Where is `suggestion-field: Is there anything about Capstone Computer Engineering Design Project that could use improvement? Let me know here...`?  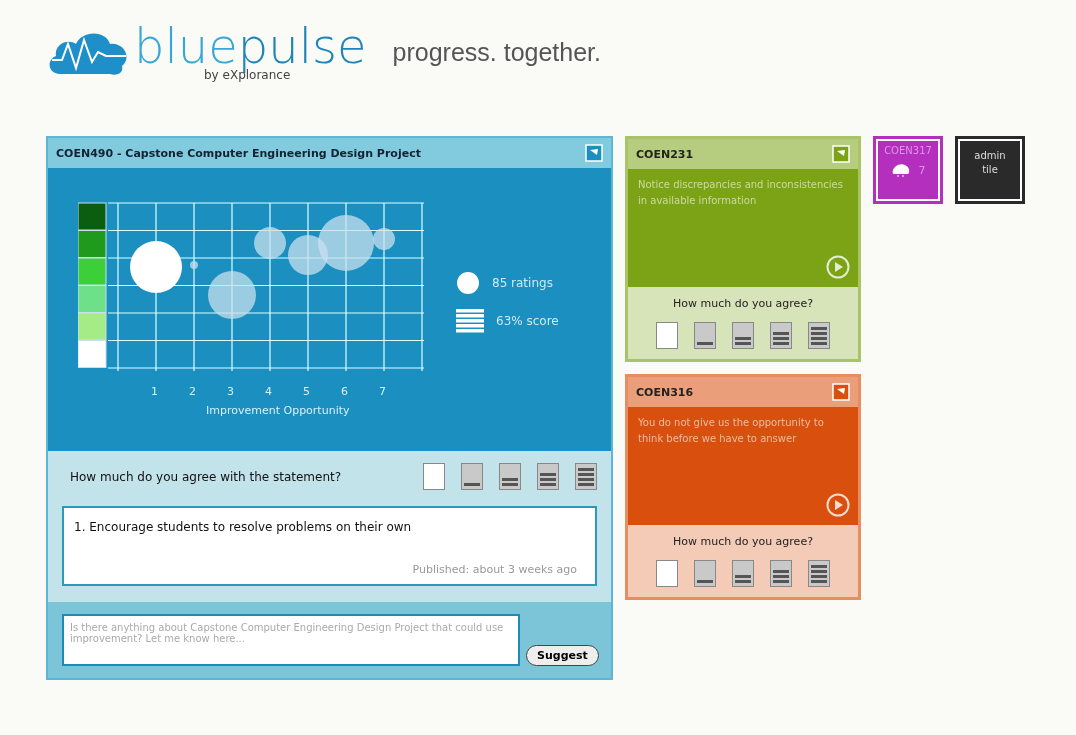
suggestion-field: Is there anything about Capstone Computer Engineering Design Project that could use improvement? Let me know here... is located at coordinates (291, 640).